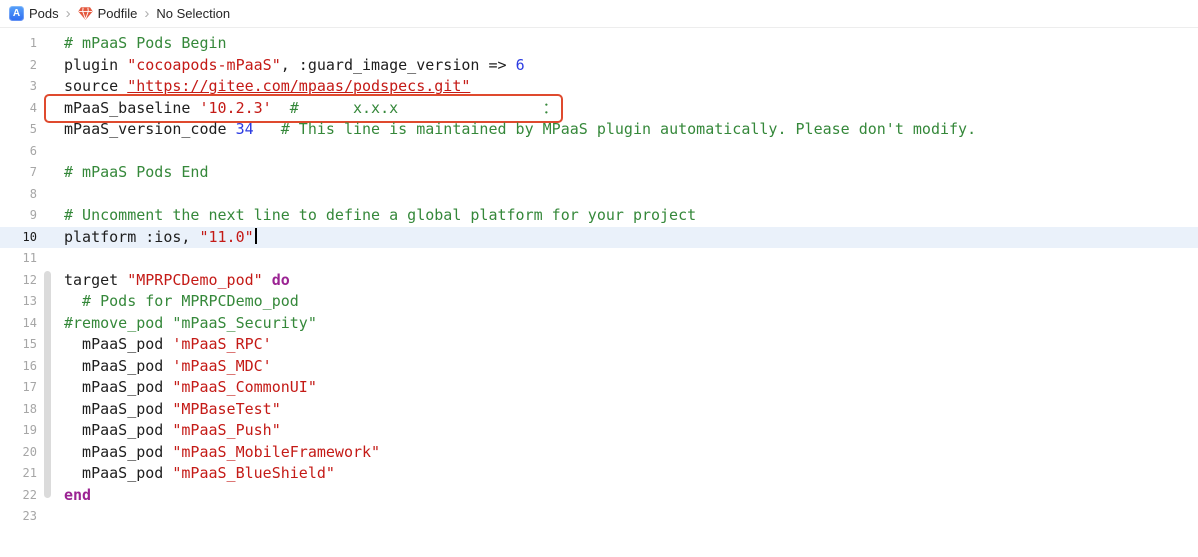 Image resolution: width=1198 pixels, height=557 pixels. Describe the element at coordinates (18, 259) in the screenshot. I see `line-number-11: 11` at that location.